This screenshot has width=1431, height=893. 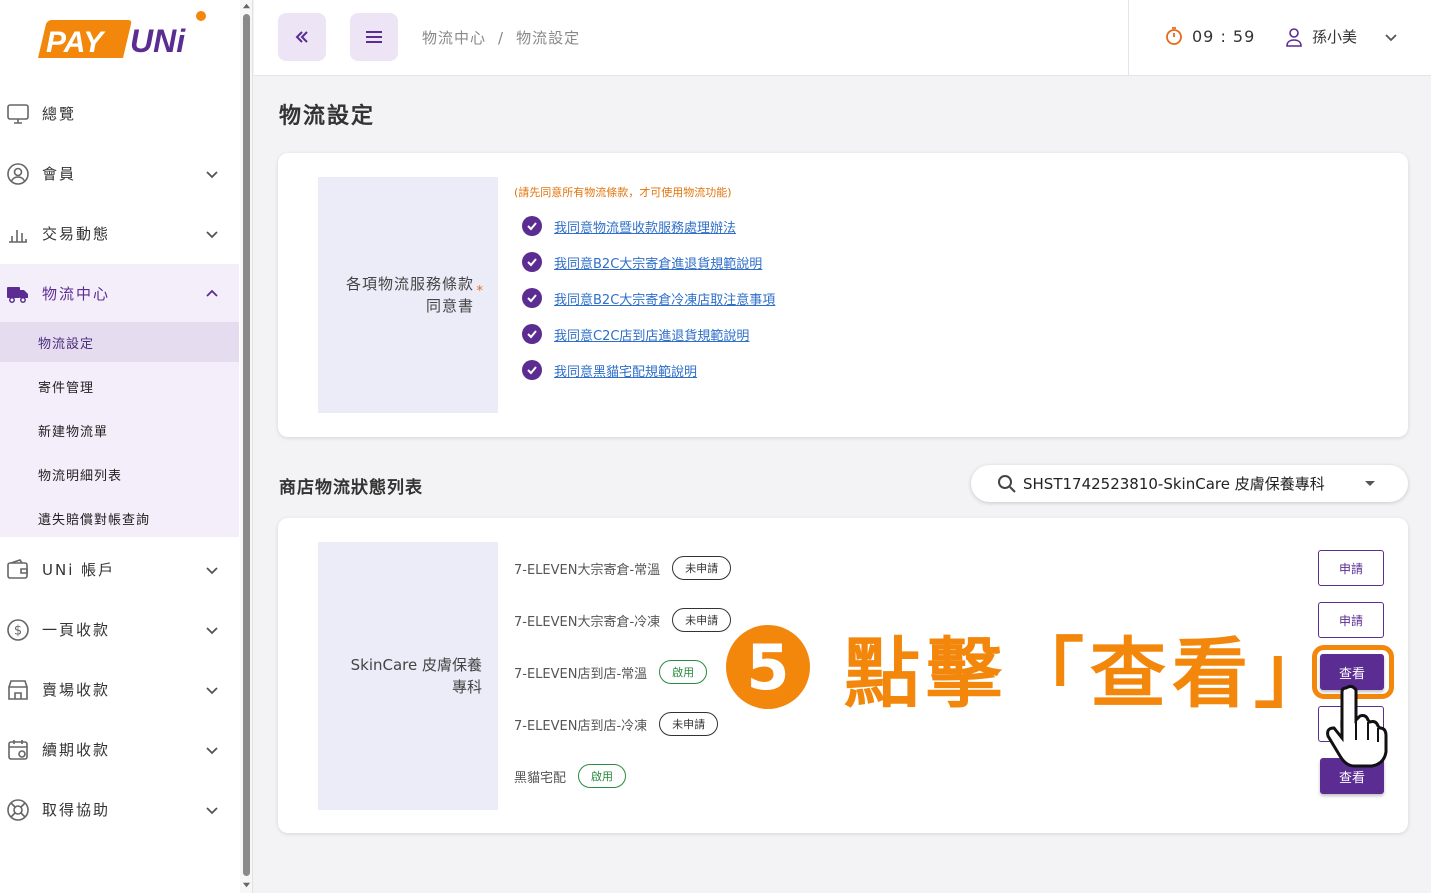 What do you see at coordinates (1351, 568) in the screenshot?
I see `apply-button: 申請` at bounding box center [1351, 568].